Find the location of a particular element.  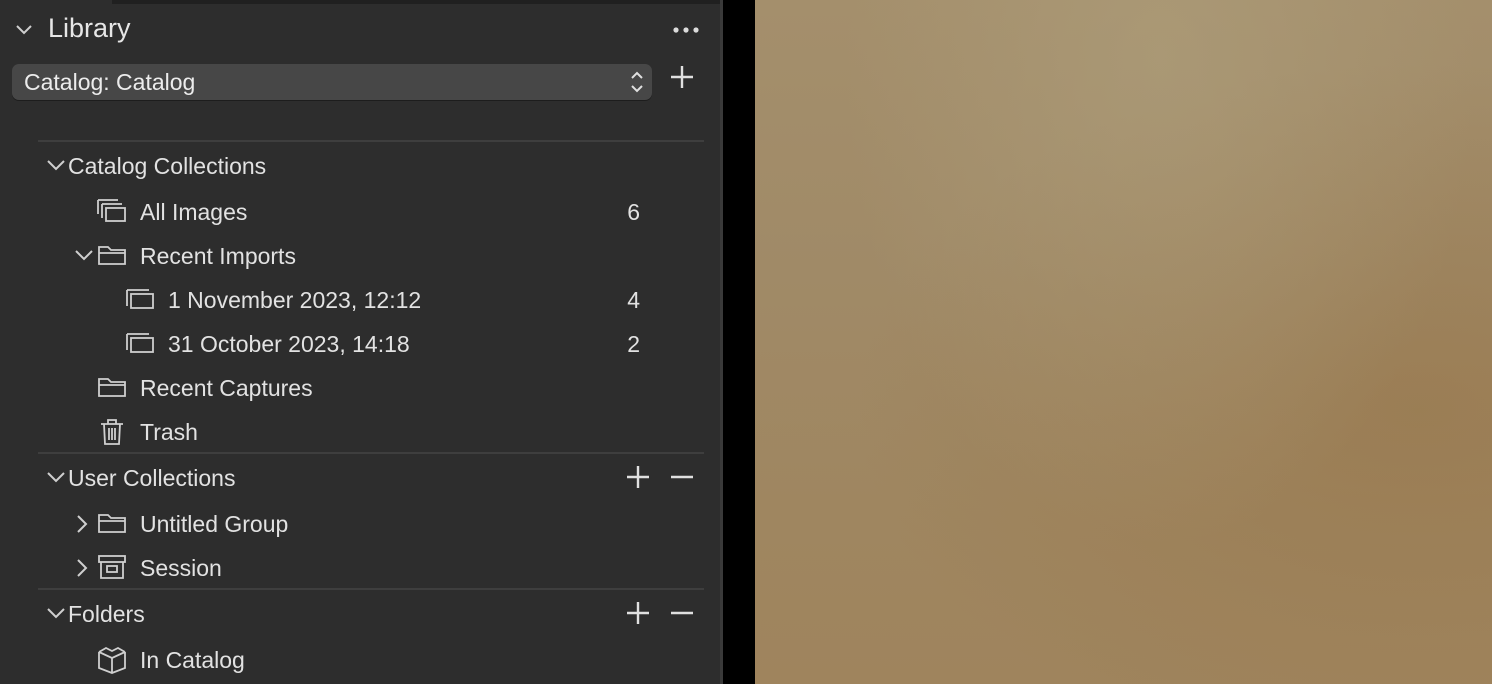

collection-label: 31 October 2023, 14:18 is located at coordinates (289, 344).